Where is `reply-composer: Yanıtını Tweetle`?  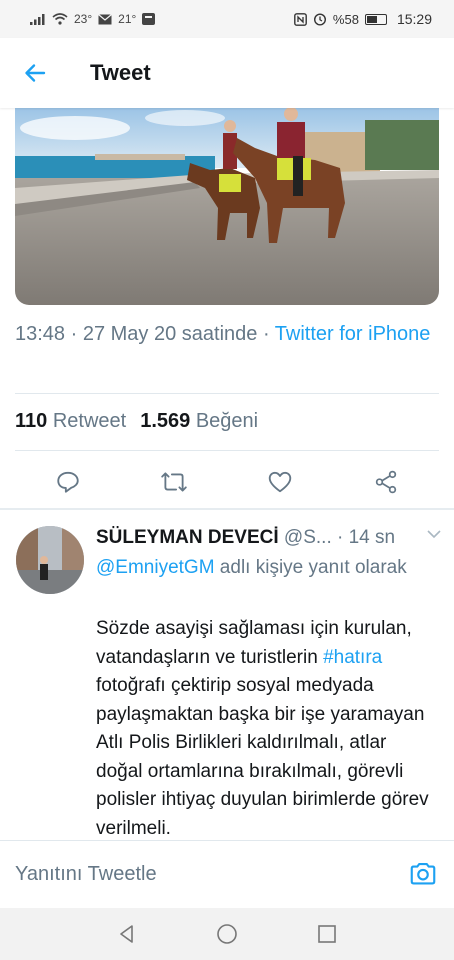 reply-composer: Yanıtını Tweetle is located at coordinates (227, 874).